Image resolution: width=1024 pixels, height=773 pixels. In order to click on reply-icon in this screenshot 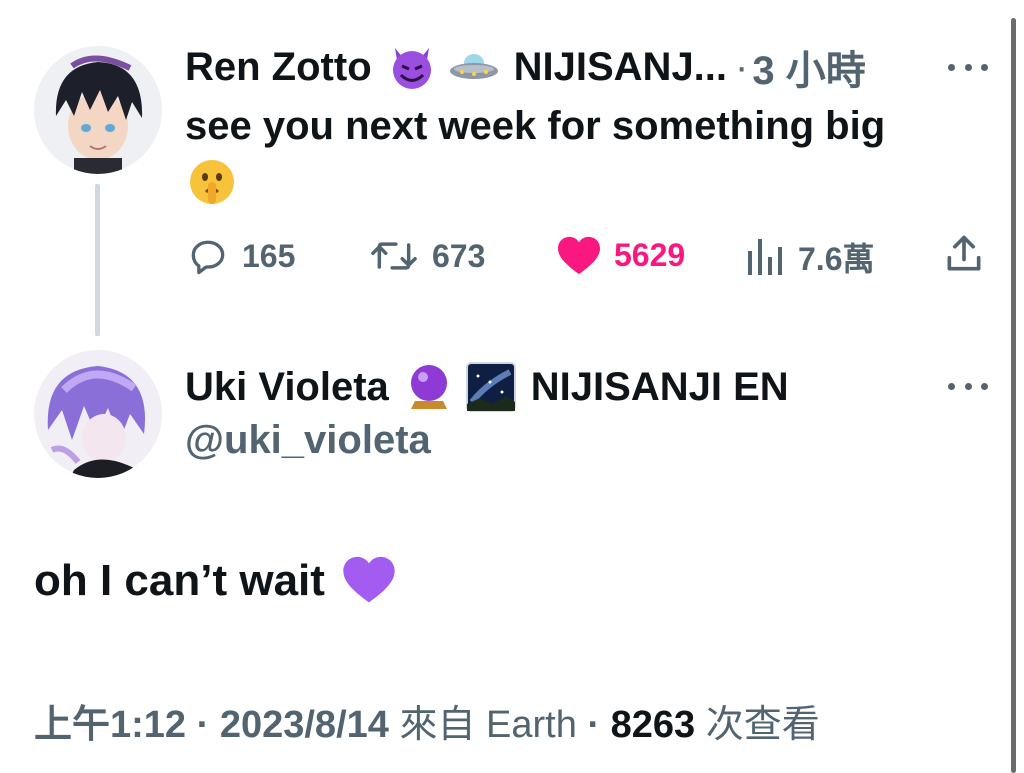, I will do `click(208, 257)`.